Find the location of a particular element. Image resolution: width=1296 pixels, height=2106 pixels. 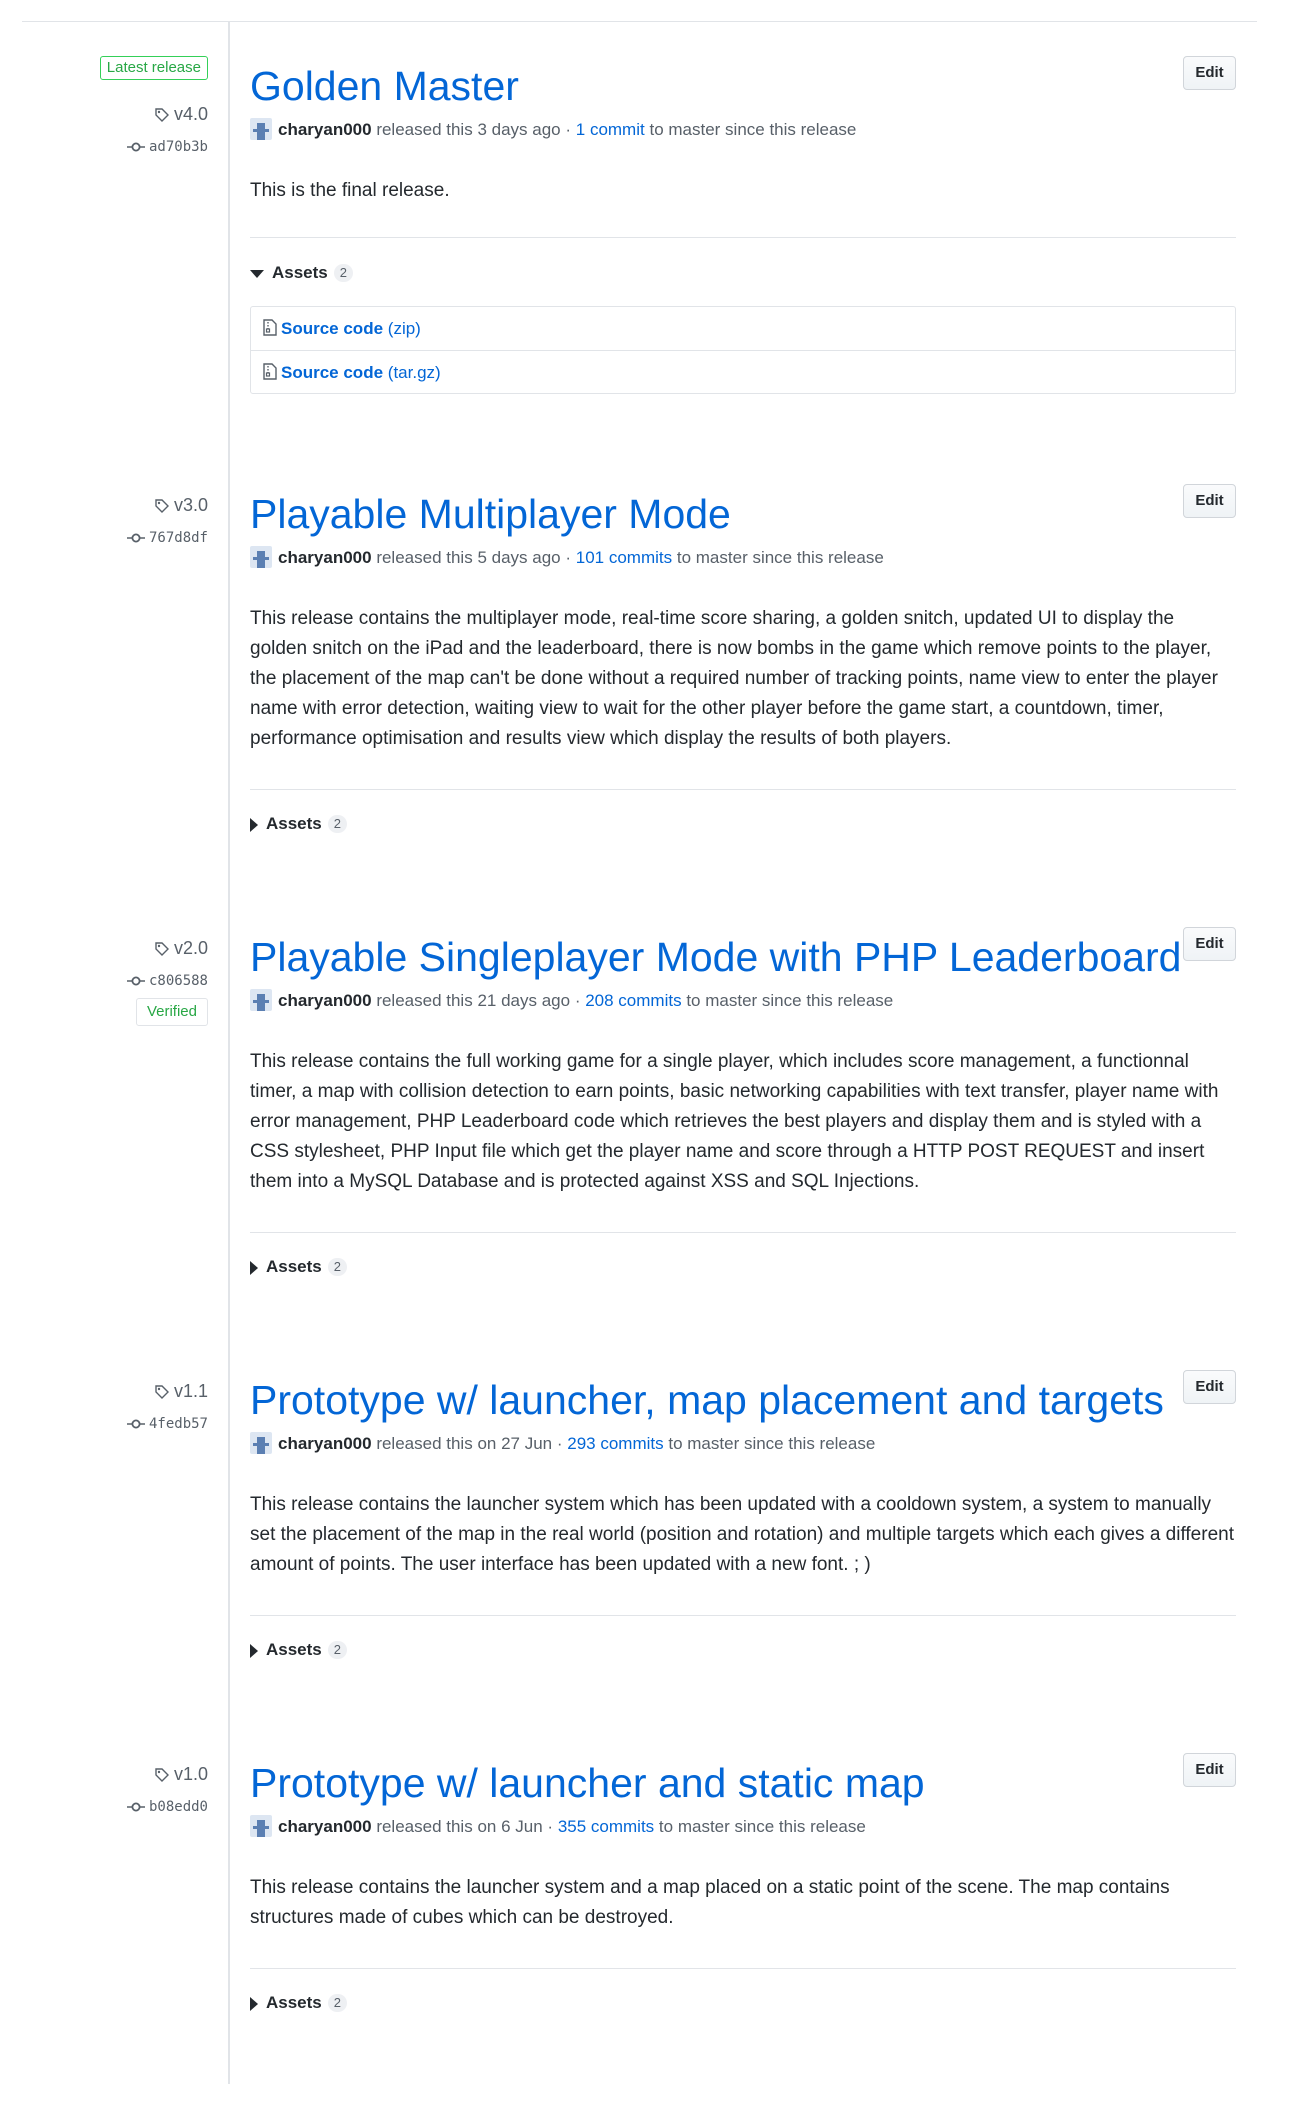

tag-link: v3.0 is located at coordinates (181, 505).